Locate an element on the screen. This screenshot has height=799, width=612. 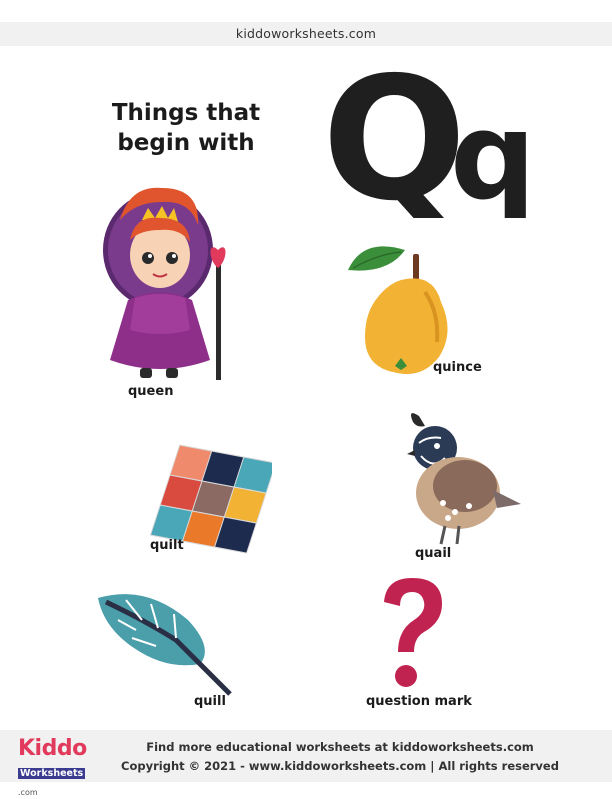
logo-com: .com is located at coordinates (28, 792).